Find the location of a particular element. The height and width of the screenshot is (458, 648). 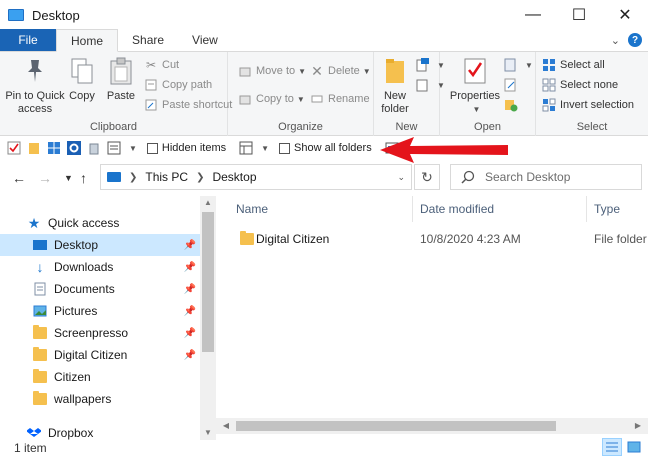

clipboard-group-label: Clipboard is located at coordinates (113, 127).